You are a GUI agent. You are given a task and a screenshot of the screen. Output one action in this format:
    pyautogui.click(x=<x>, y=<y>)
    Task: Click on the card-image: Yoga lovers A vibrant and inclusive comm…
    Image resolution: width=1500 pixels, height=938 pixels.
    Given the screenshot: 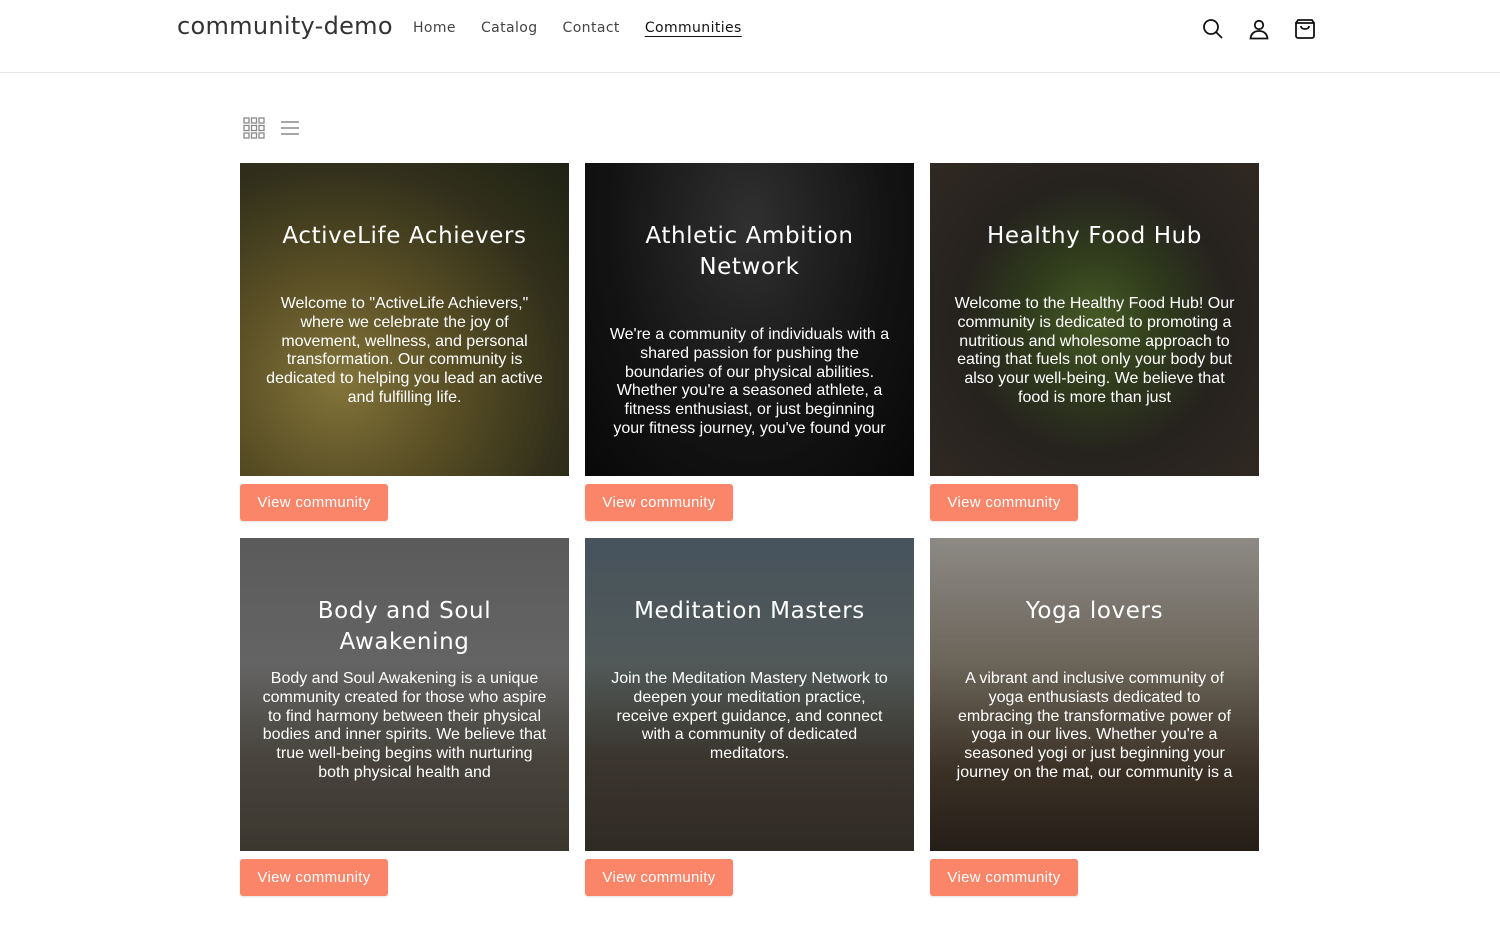 What is the action you would take?
    pyautogui.click(x=1094, y=694)
    